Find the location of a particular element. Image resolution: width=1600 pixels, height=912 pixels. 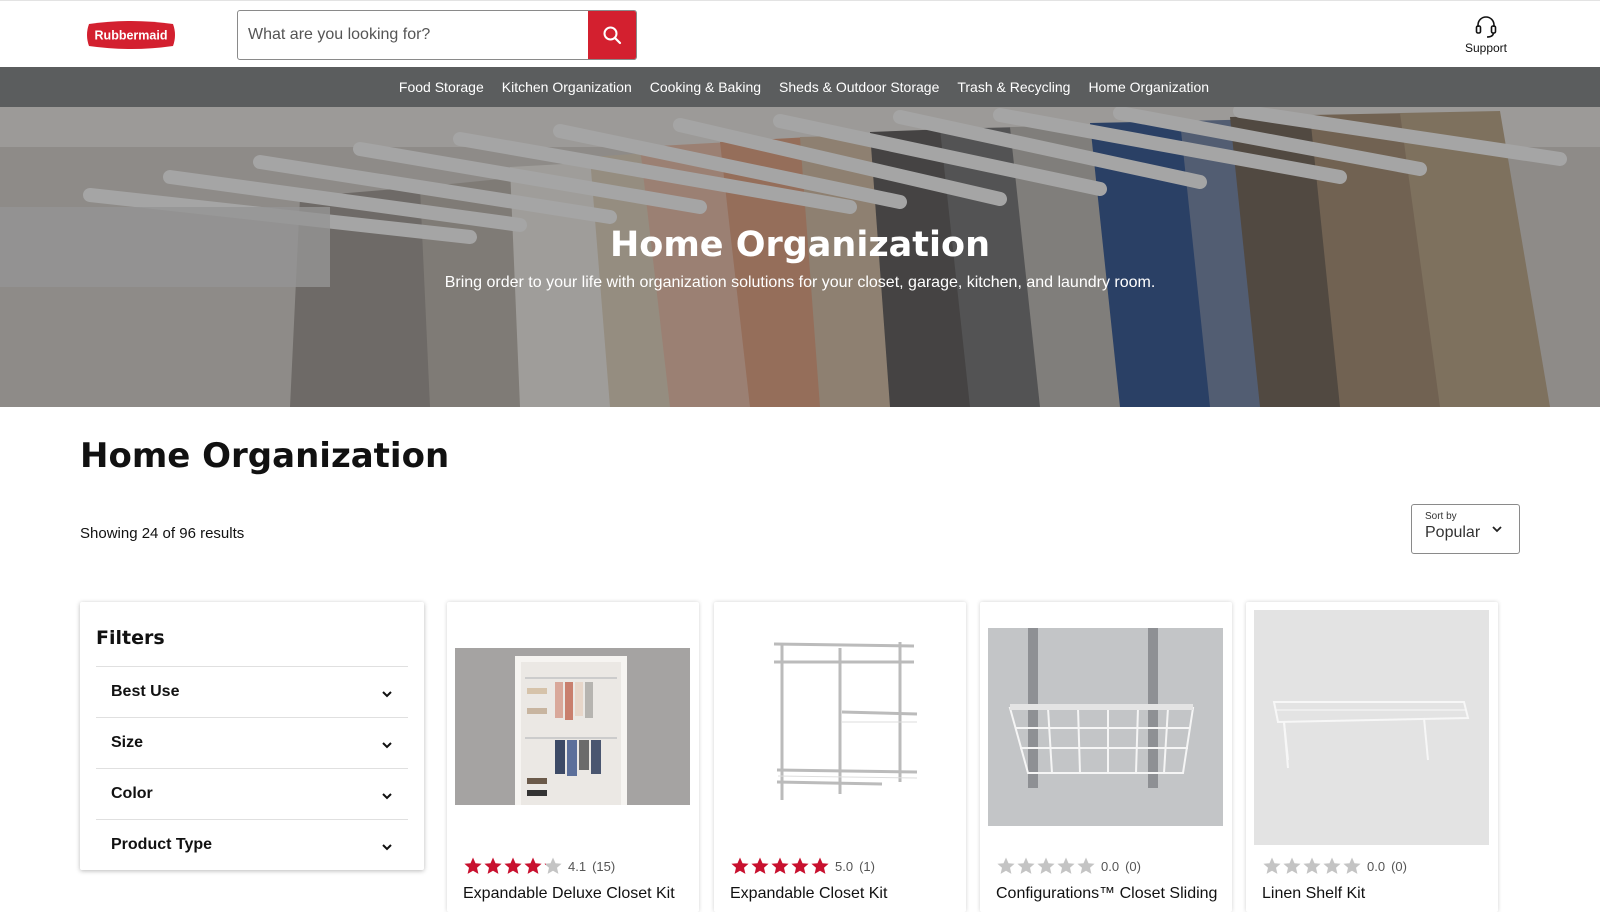

headset-icon is located at coordinates (1486, 27).